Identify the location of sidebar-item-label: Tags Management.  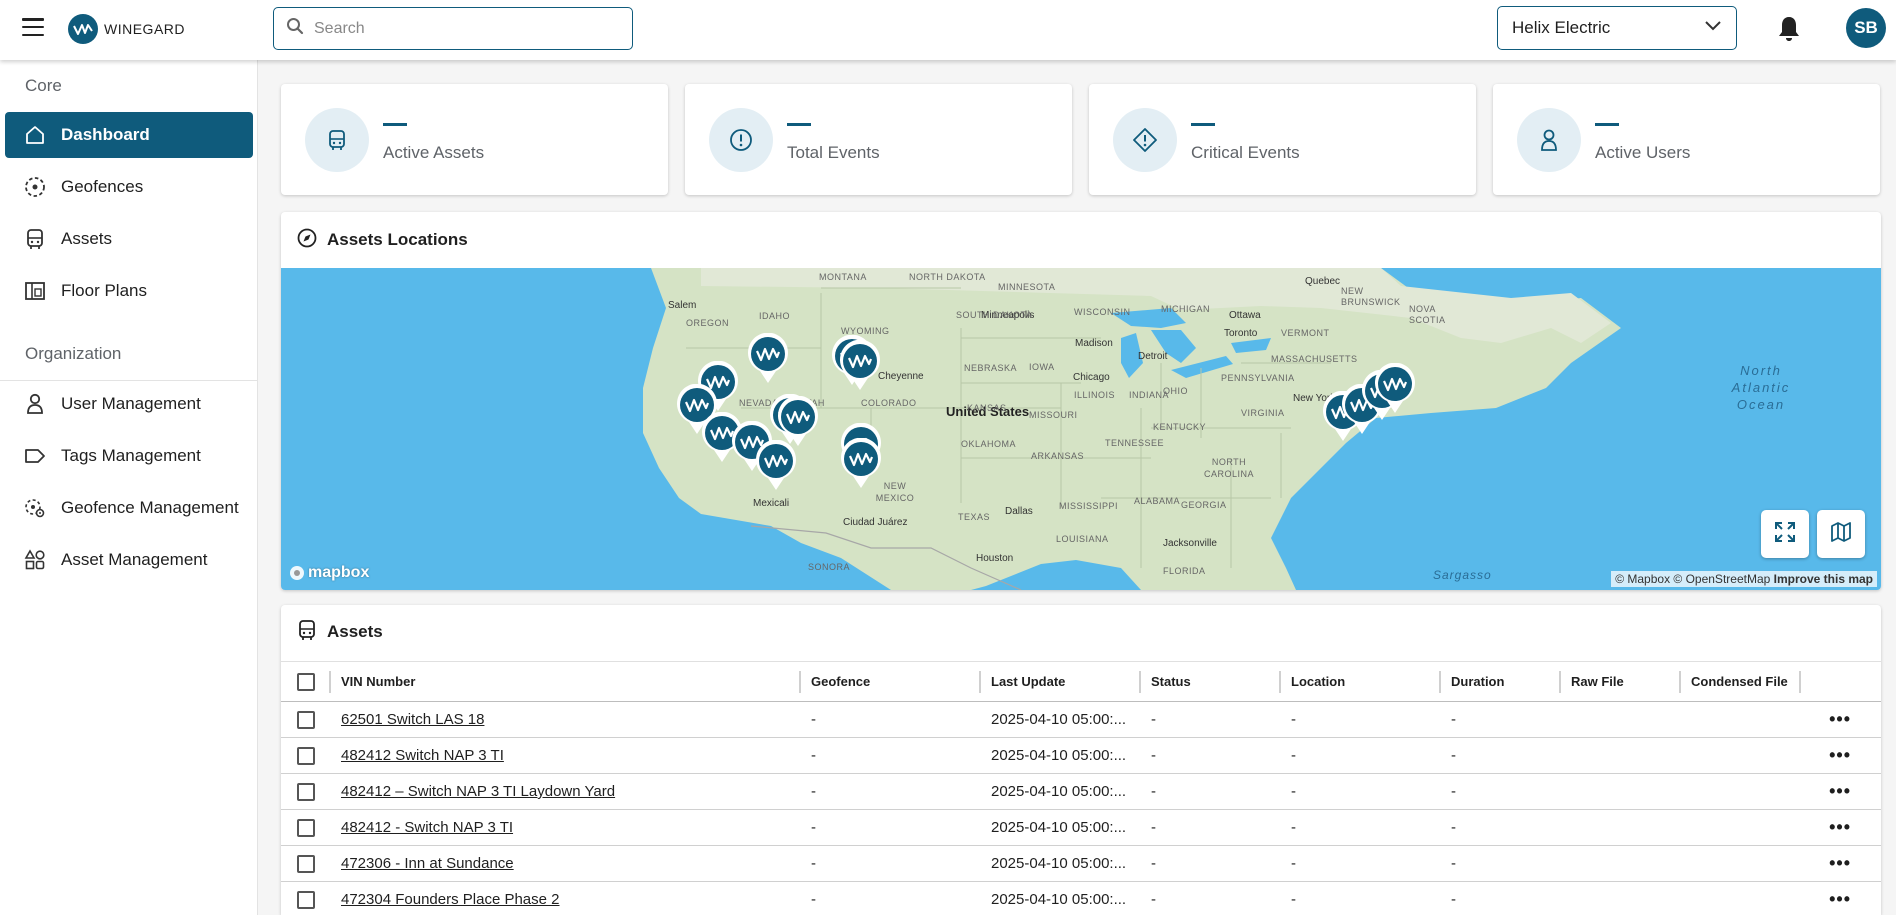
(131, 455).